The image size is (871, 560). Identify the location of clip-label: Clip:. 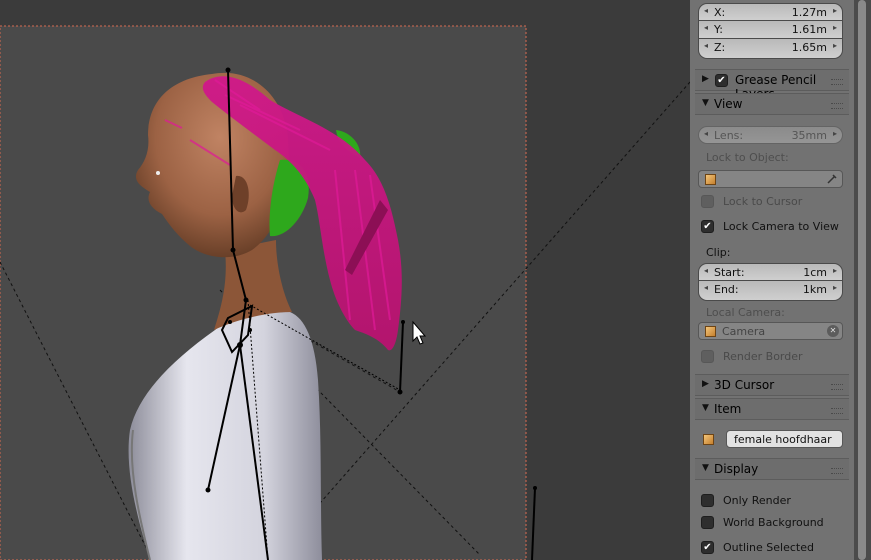
(718, 252).